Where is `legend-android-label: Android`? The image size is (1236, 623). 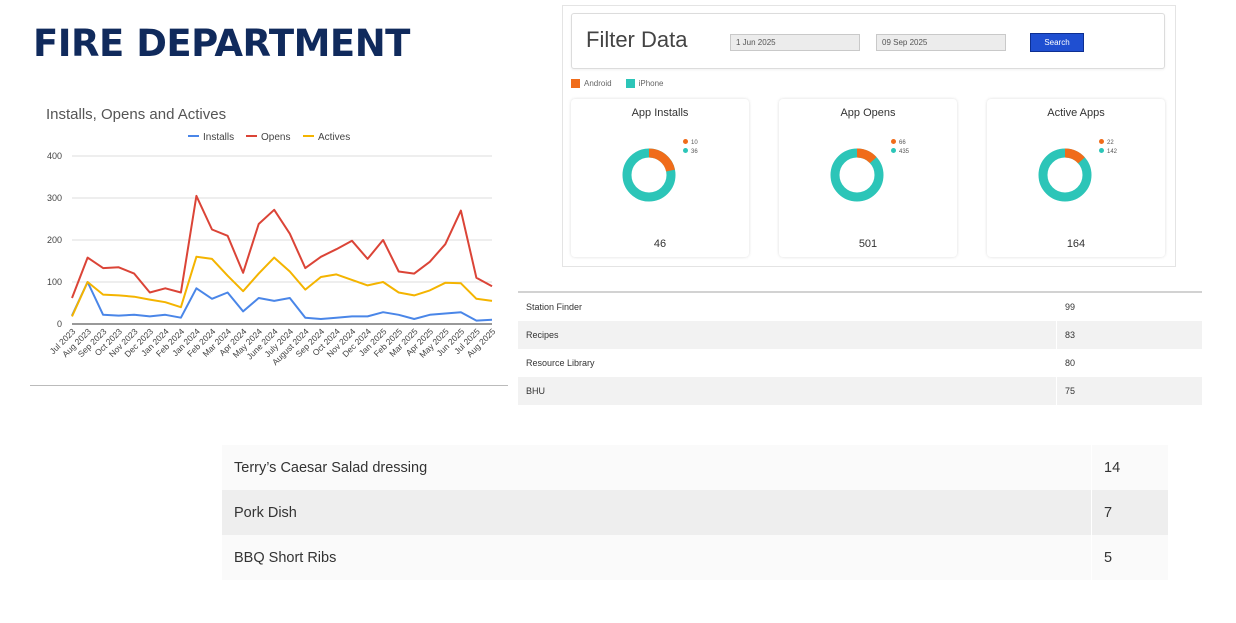 legend-android-label: Android is located at coordinates (598, 83).